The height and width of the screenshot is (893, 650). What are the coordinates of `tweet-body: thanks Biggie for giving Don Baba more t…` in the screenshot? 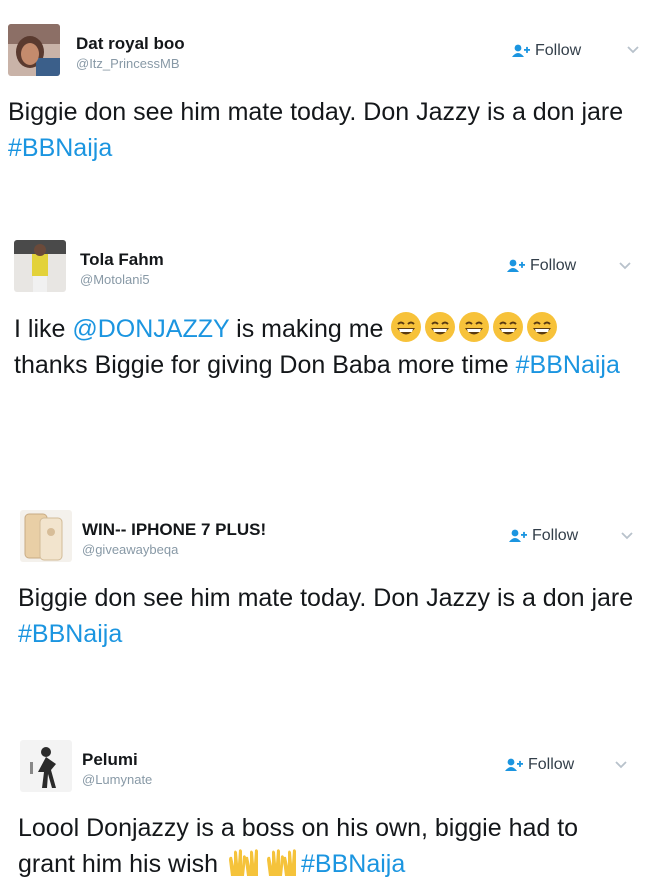 It's located at (265, 365).